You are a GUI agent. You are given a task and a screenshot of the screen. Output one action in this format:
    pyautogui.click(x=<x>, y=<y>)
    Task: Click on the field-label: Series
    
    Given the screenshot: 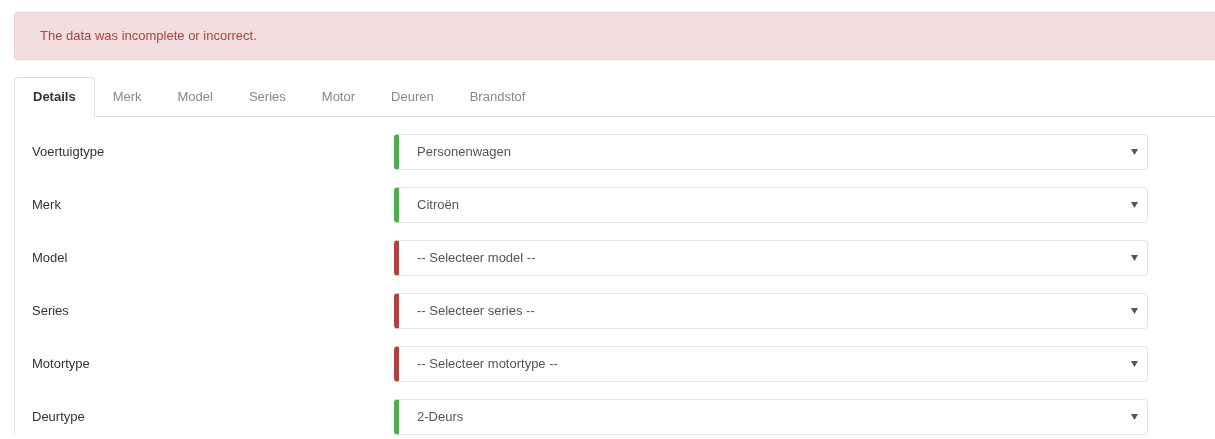 What is the action you would take?
    pyautogui.click(x=51, y=311)
    